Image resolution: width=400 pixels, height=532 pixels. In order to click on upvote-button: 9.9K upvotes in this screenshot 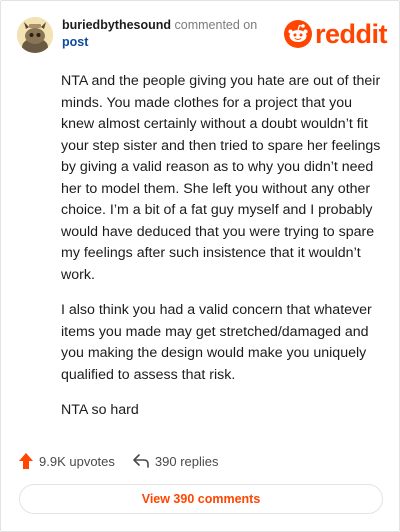, I will do `click(67, 461)`.